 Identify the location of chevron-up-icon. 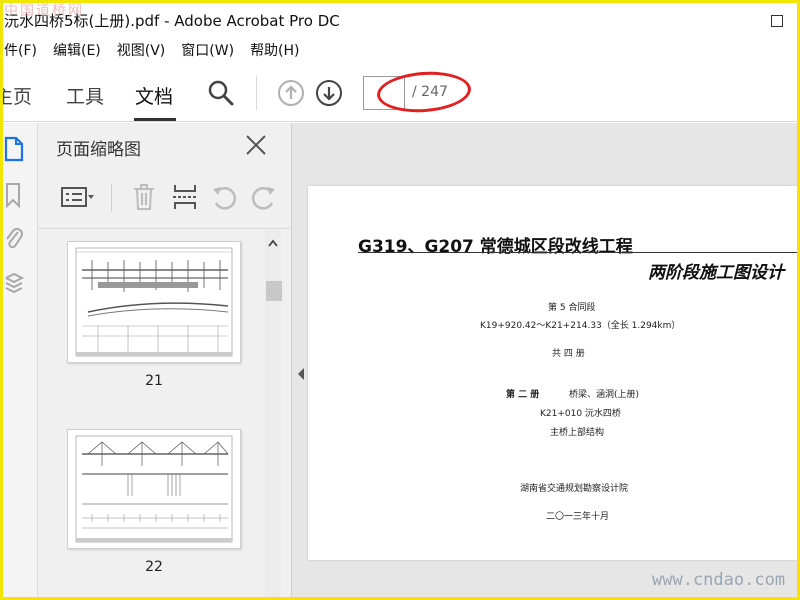
(273, 243).